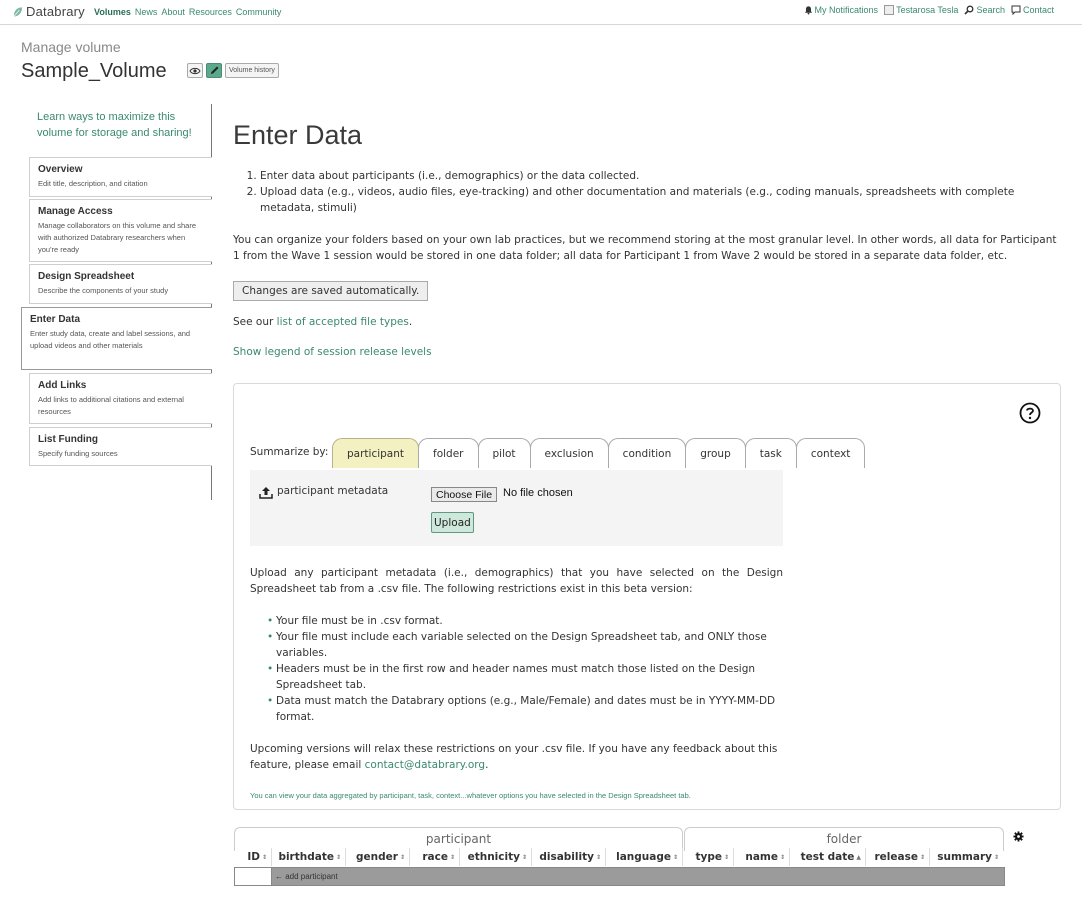 Image resolution: width=1082 pixels, height=911 pixels. Describe the element at coordinates (146, 12) in the screenshot. I see `nav-news: News` at that location.